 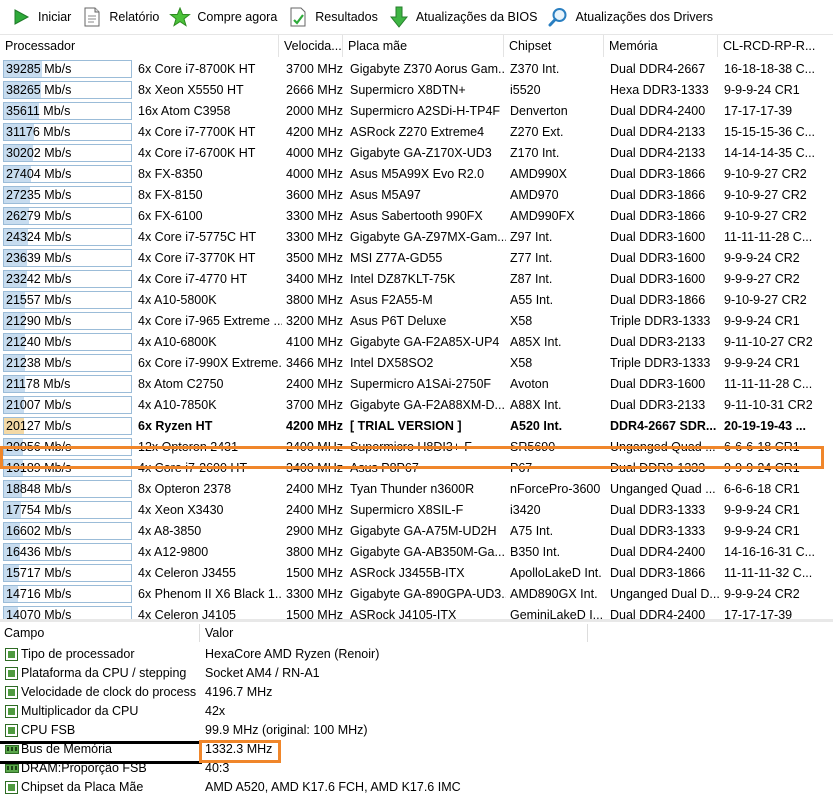 What do you see at coordinates (758, 111) in the screenshot?
I see `timings-cell: 17-17-17-39` at bounding box center [758, 111].